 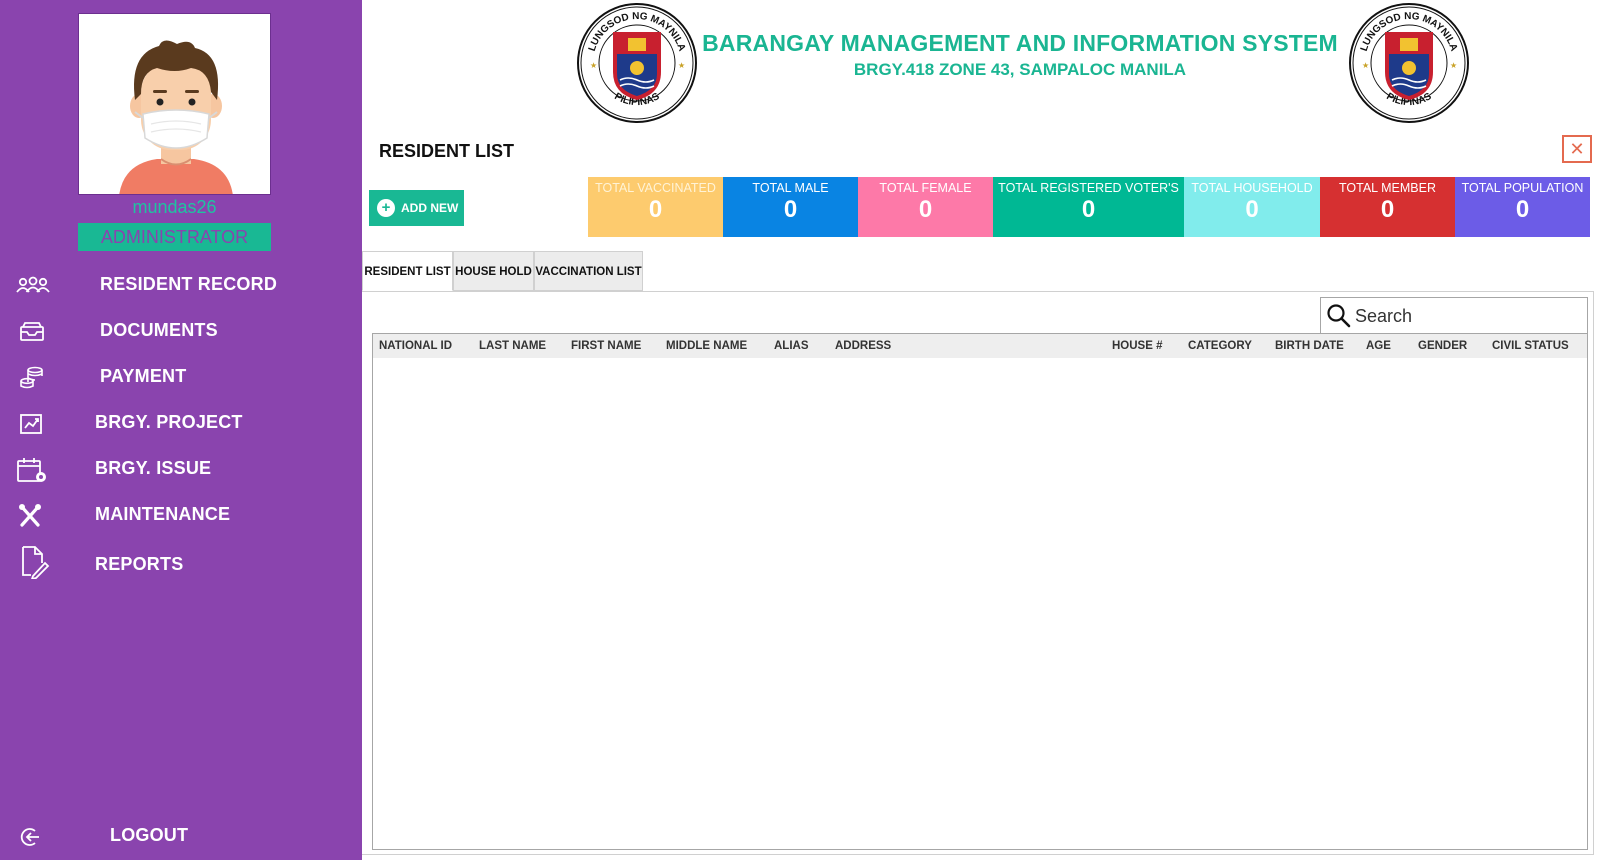 I want to click on inbox-tray-icon, so click(x=32, y=331).